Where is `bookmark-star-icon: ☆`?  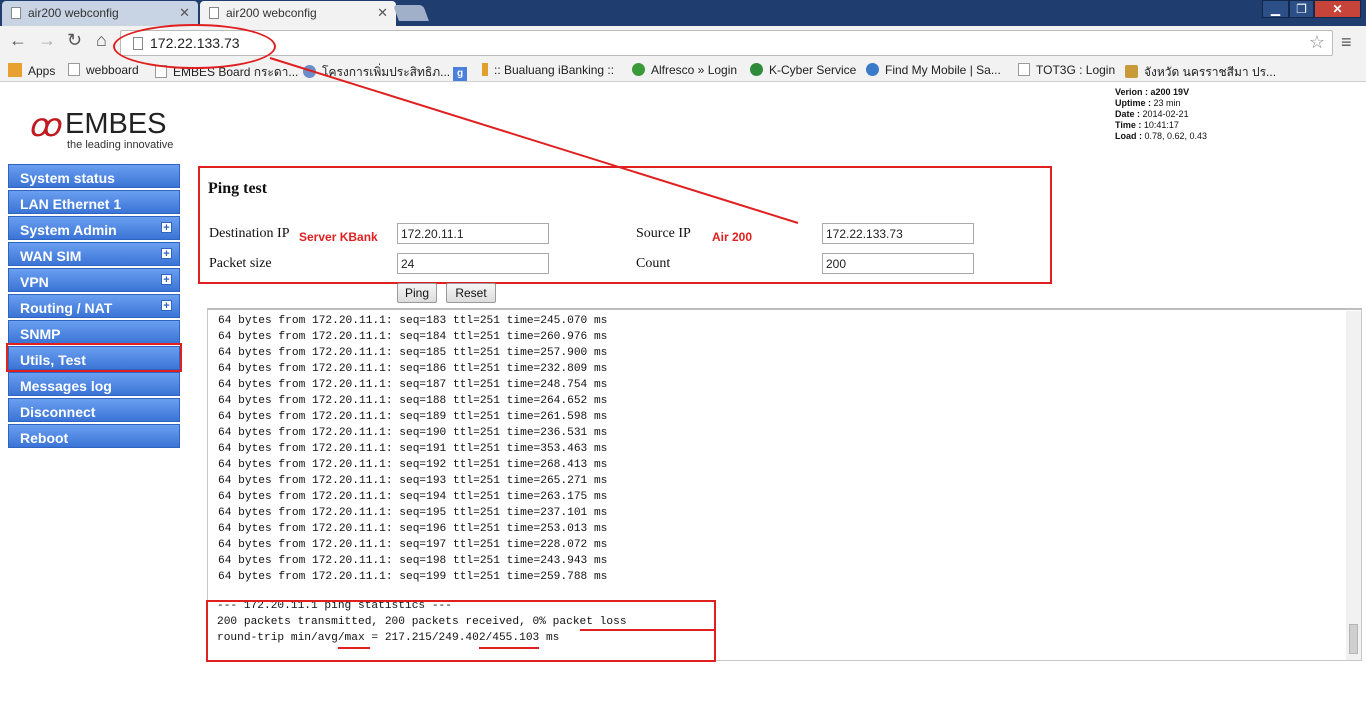 bookmark-star-icon: ☆ is located at coordinates (1317, 42).